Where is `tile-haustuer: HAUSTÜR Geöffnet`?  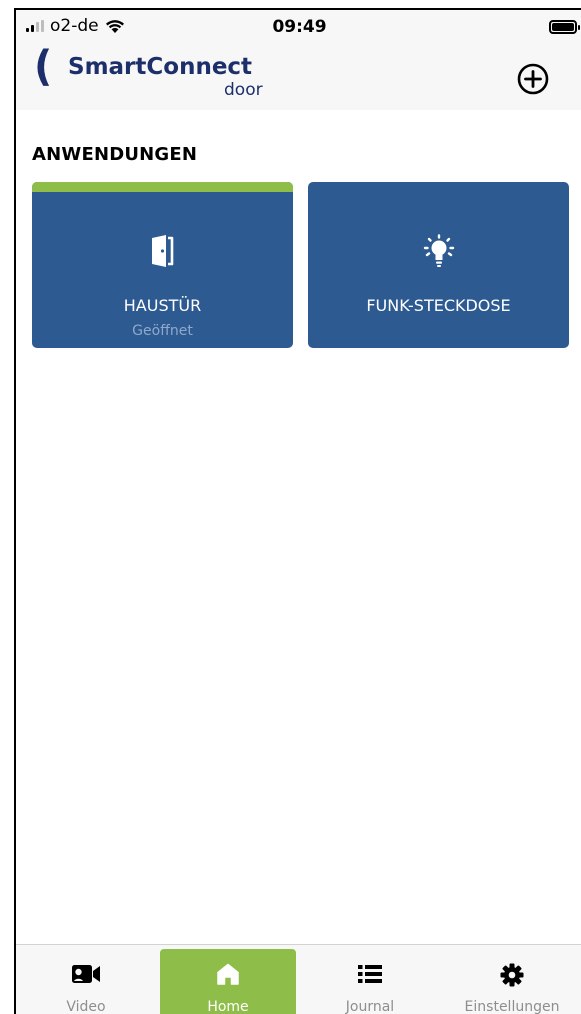 tile-haustuer: HAUSTÜR Geöffnet is located at coordinates (162, 265).